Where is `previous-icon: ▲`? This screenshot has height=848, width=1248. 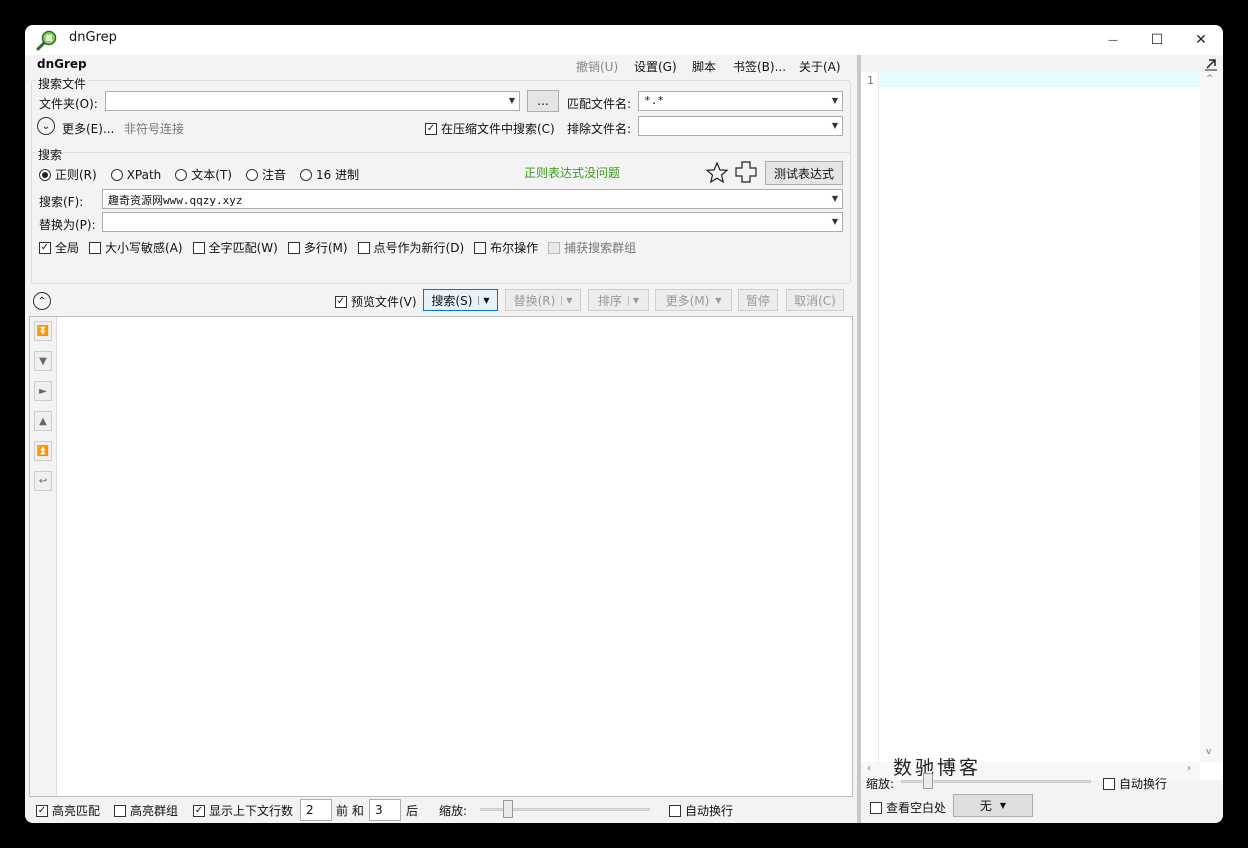
previous-icon: ▲ is located at coordinates (43, 421).